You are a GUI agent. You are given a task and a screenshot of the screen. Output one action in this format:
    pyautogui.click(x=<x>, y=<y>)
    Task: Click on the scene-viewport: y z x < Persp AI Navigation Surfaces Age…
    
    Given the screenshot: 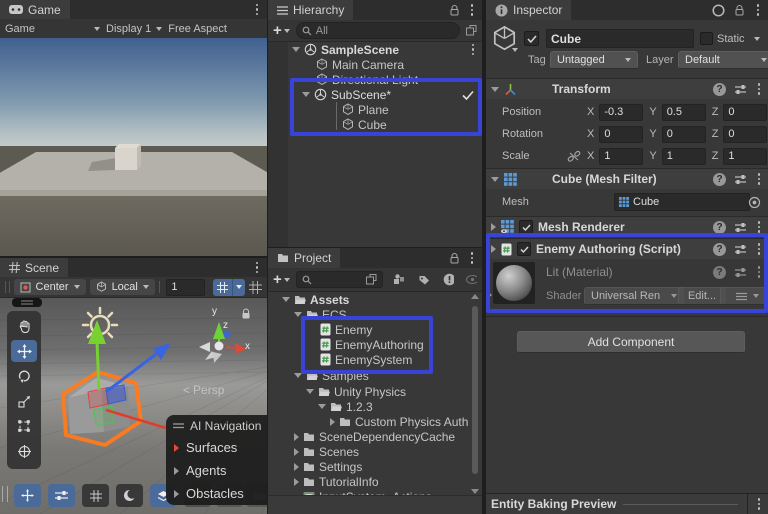 What is the action you would take?
    pyautogui.click(x=133, y=406)
    